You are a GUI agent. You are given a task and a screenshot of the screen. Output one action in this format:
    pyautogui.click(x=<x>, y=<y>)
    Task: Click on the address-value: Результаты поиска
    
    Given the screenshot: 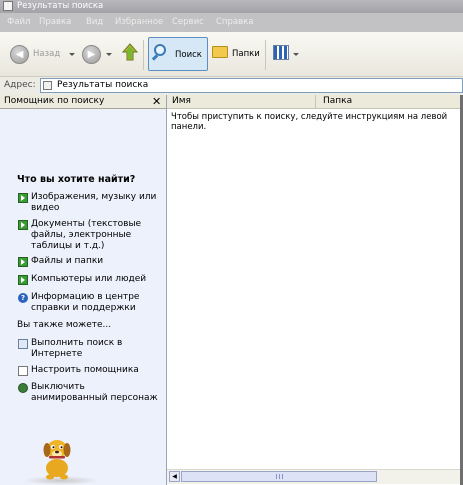 What is the action you would take?
    pyautogui.click(x=102, y=85)
    